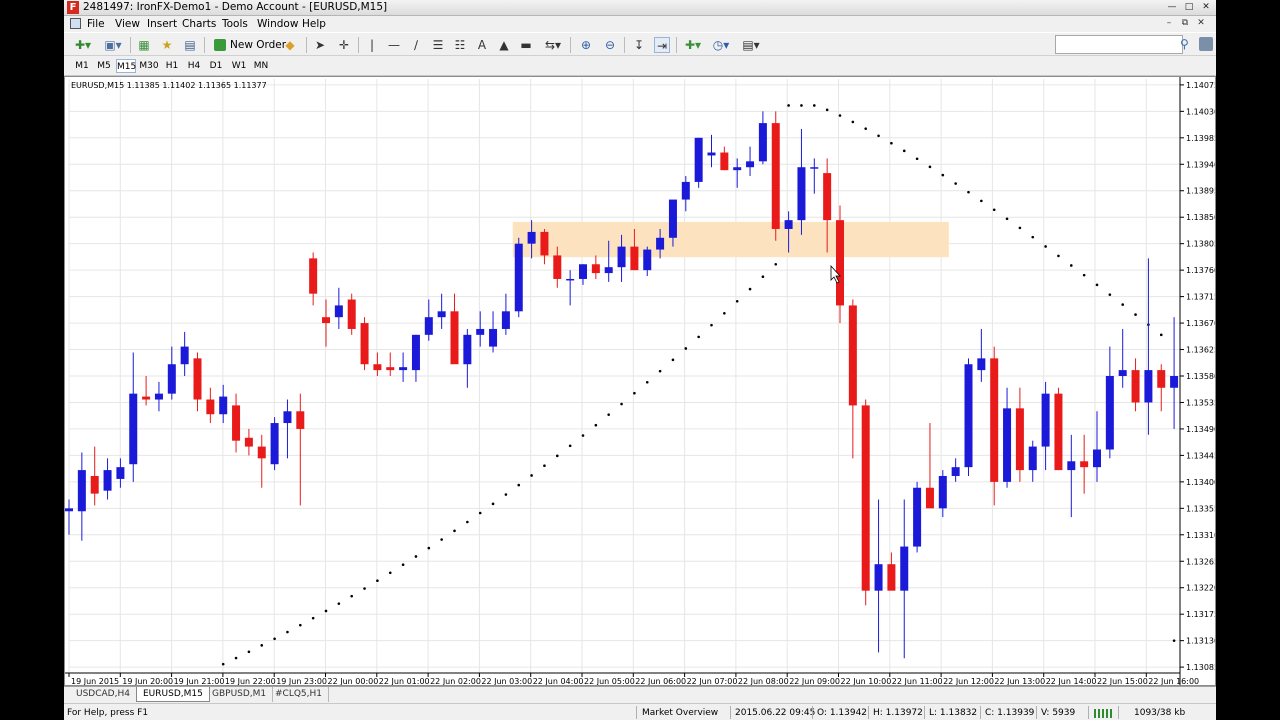  What do you see at coordinates (1201, 23) in the screenshot?
I see `mdi-close-icon: ✕` at bounding box center [1201, 23].